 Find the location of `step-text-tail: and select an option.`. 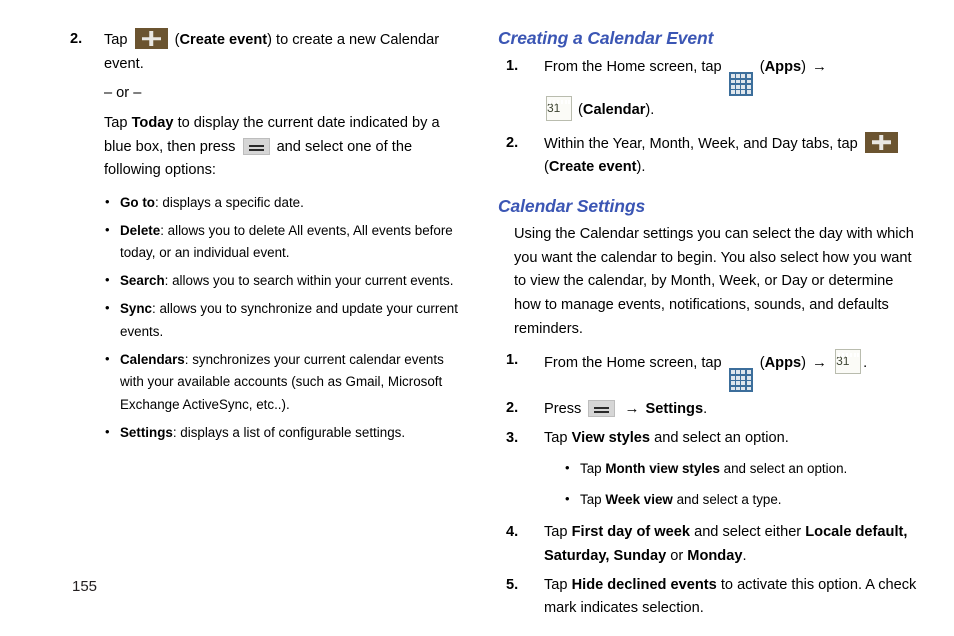

step-text-tail: and select an option. is located at coordinates (721, 438).